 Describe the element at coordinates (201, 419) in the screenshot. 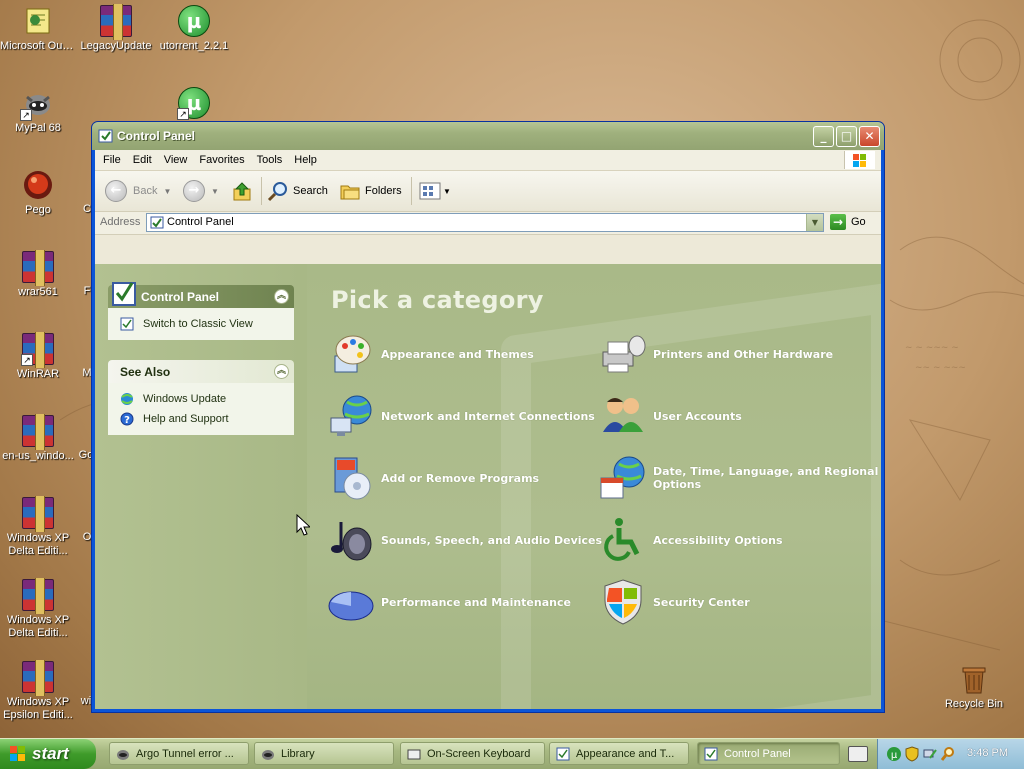

I see `help-and-support-link: ? Help and Support` at that location.